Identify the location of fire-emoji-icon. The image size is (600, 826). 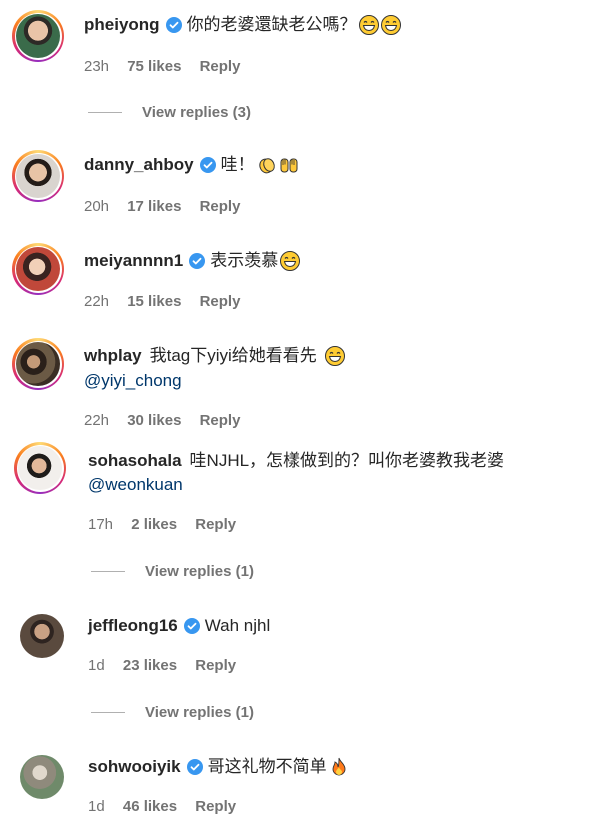
(339, 766).